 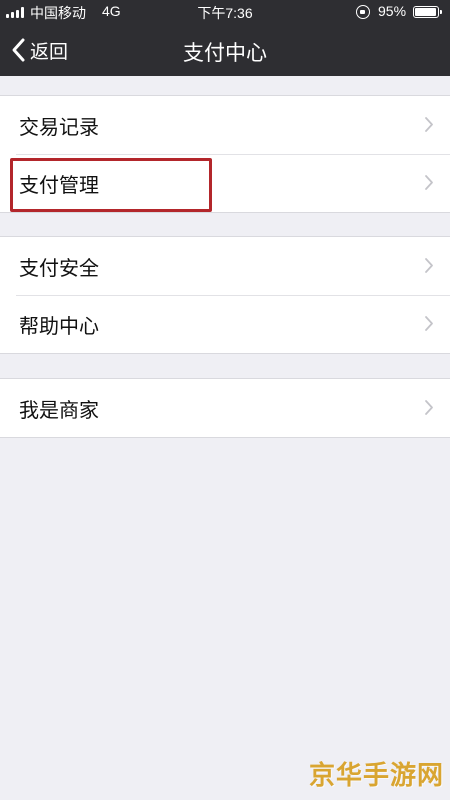 What do you see at coordinates (392, 11) in the screenshot?
I see `battery-percentage: 95%` at bounding box center [392, 11].